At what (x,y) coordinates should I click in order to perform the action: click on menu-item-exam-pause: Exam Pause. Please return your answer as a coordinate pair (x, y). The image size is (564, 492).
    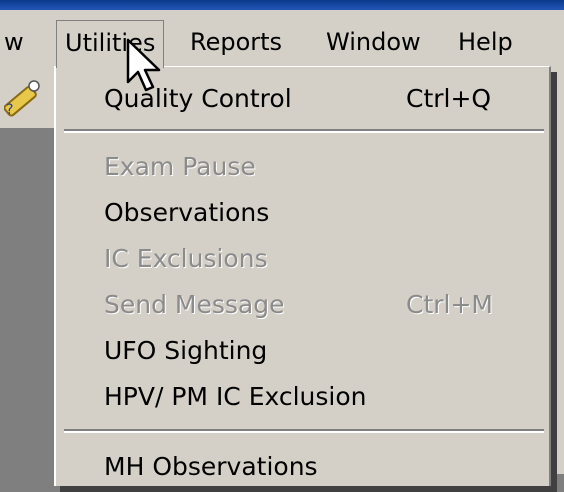
    Looking at the image, I should click on (180, 166).